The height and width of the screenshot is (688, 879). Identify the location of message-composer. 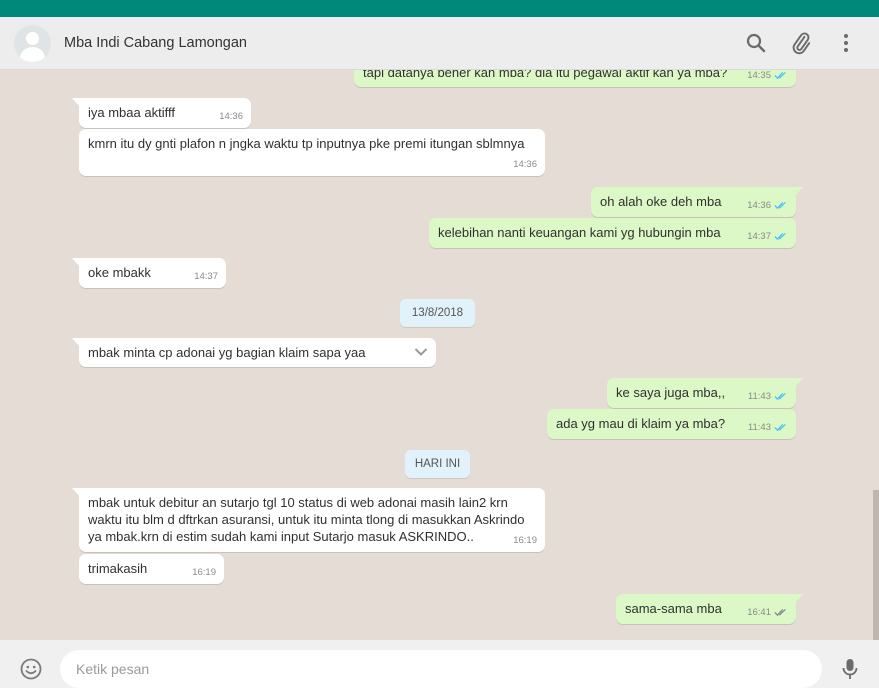
(439, 664).